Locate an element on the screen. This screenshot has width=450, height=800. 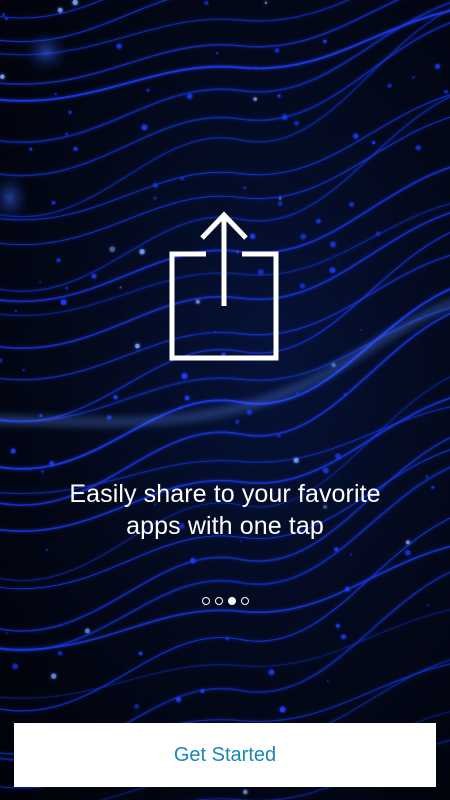
tagline-line-2: apps with one tap is located at coordinates (225, 526).